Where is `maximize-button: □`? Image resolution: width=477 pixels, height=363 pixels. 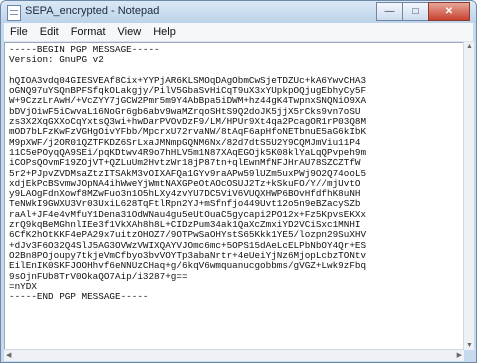 maximize-button: □ is located at coordinates (415, 11).